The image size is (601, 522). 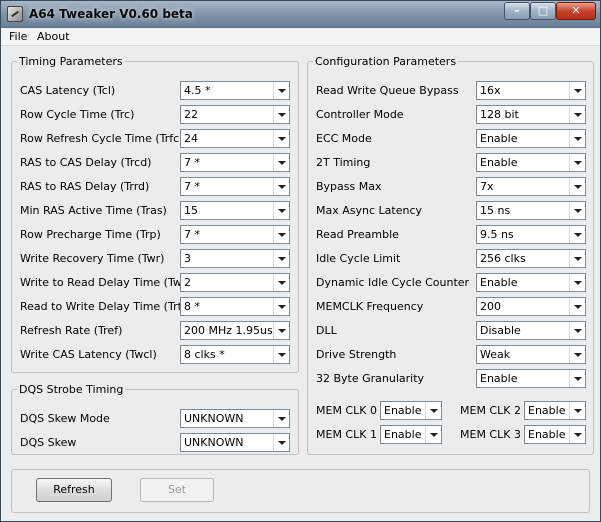 I want to click on refresh-button: Refresh, so click(x=74, y=490).